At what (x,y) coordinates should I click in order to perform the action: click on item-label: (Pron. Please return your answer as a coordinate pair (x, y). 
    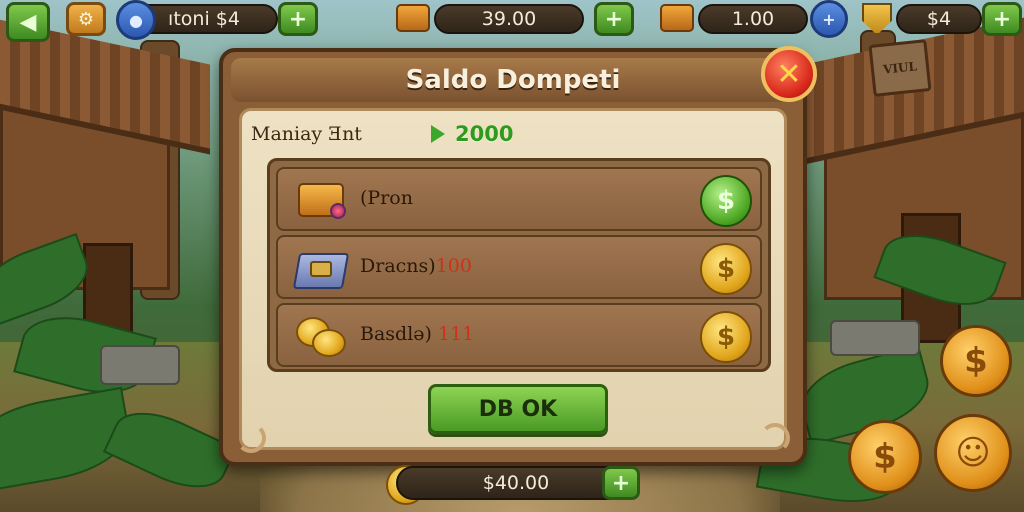
    Looking at the image, I should click on (386, 198).